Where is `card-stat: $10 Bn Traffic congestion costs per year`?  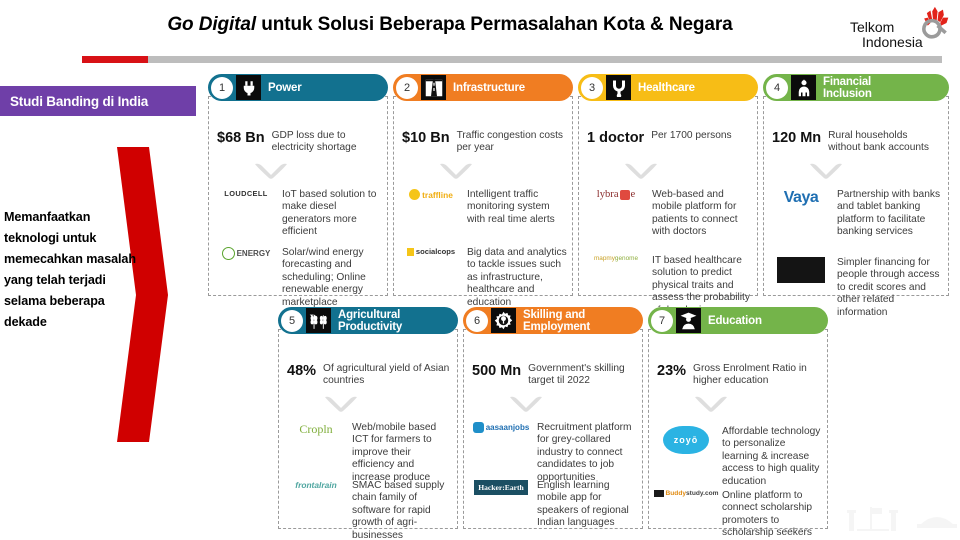 card-stat: $10 Bn Traffic congestion costs per year is located at coordinates (484, 142).